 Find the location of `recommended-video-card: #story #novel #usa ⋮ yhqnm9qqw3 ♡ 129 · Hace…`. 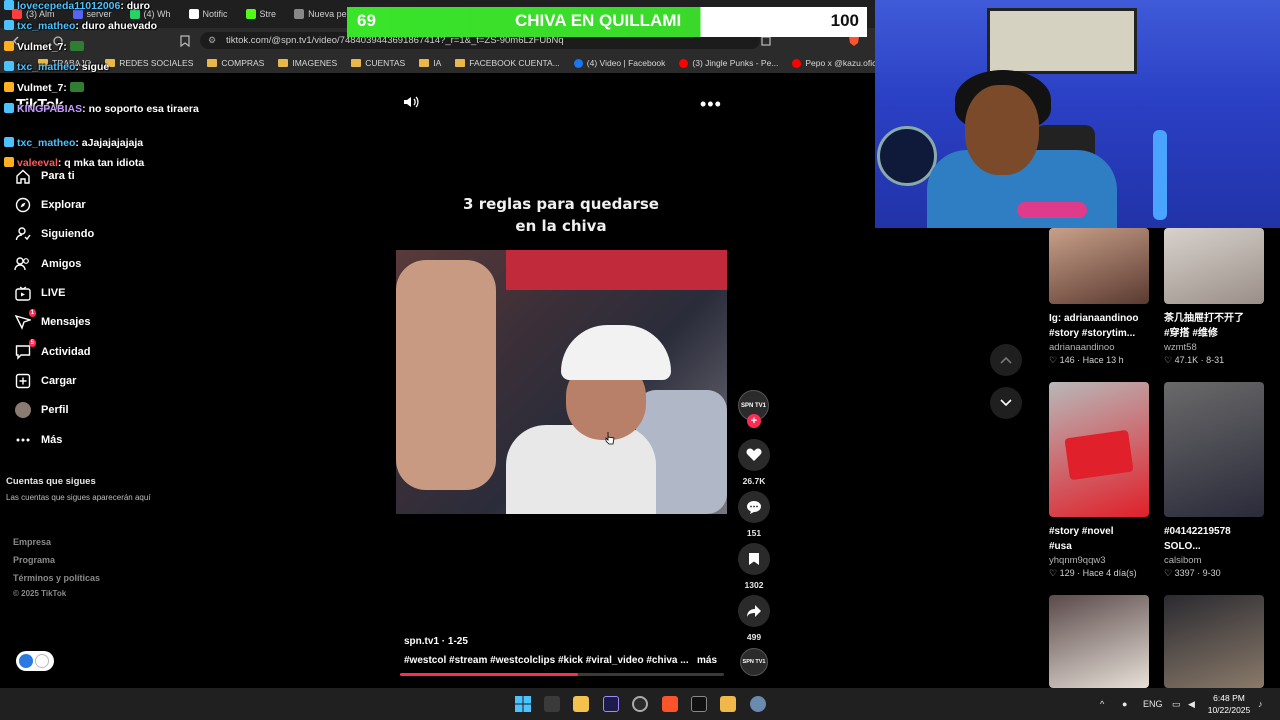

recommended-video-card: #story #novel #usa ⋮ yhqnm9qqw3 ♡ 129 · Hace… is located at coordinates (1099, 480).